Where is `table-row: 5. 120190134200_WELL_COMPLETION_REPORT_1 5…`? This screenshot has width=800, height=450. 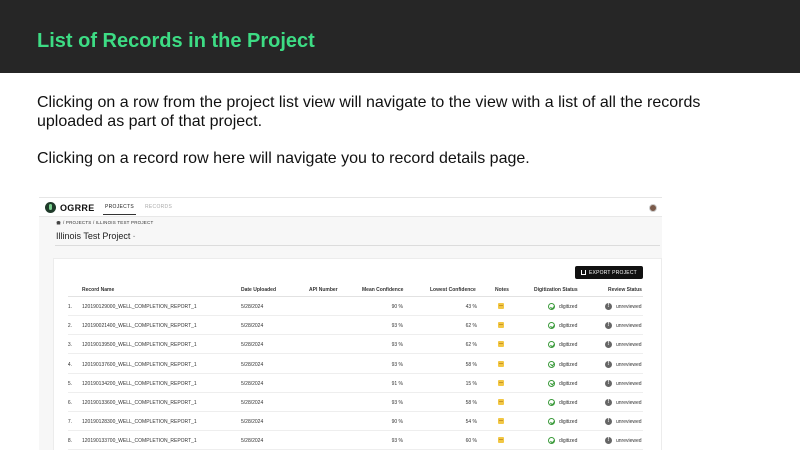 table-row: 5. 120190134200_WELL_COMPLETION_REPORT_1 5… is located at coordinates (358, 383).